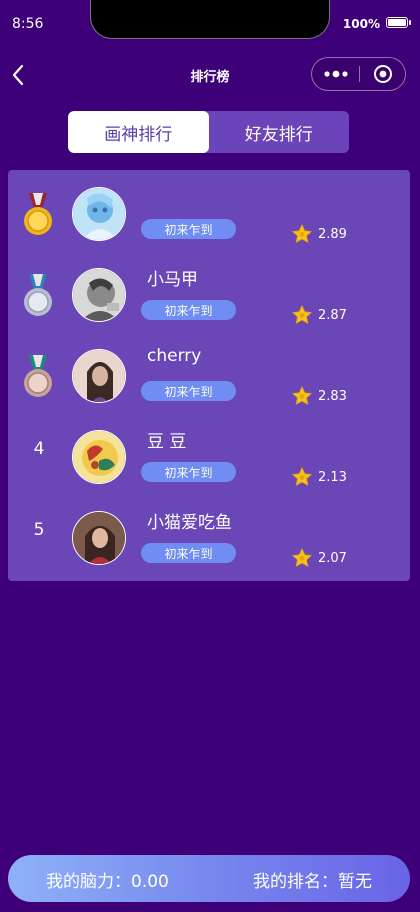 This screenshot has height=912, width=420. Describe the element at coordinates (209, 534) in the screenshot. I see `leaderboard-row: 5 小猫爱吃鱼 初来乍到 2.07` at that location.